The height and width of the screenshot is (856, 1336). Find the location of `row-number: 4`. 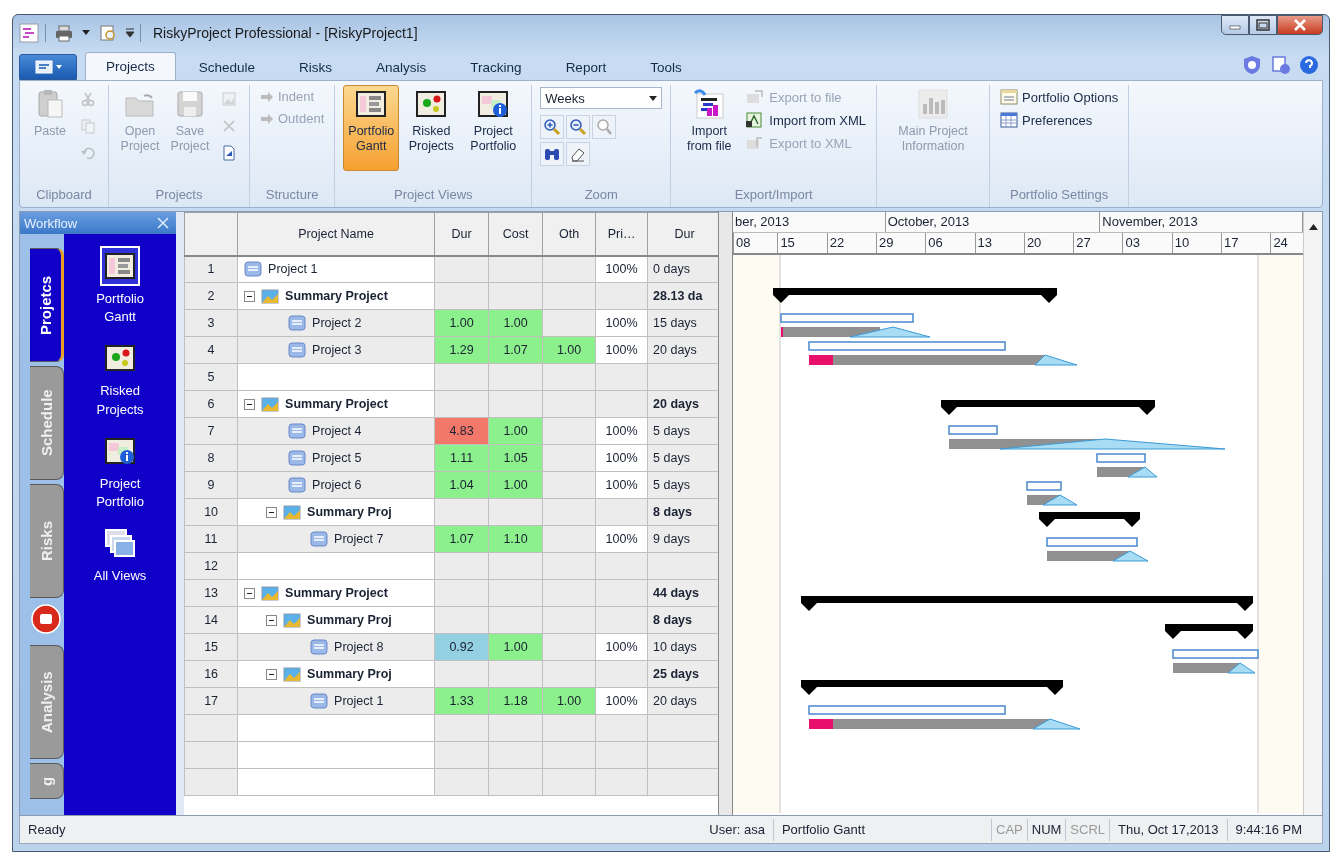

row-number: 4 is located at coordinates (211, 350).